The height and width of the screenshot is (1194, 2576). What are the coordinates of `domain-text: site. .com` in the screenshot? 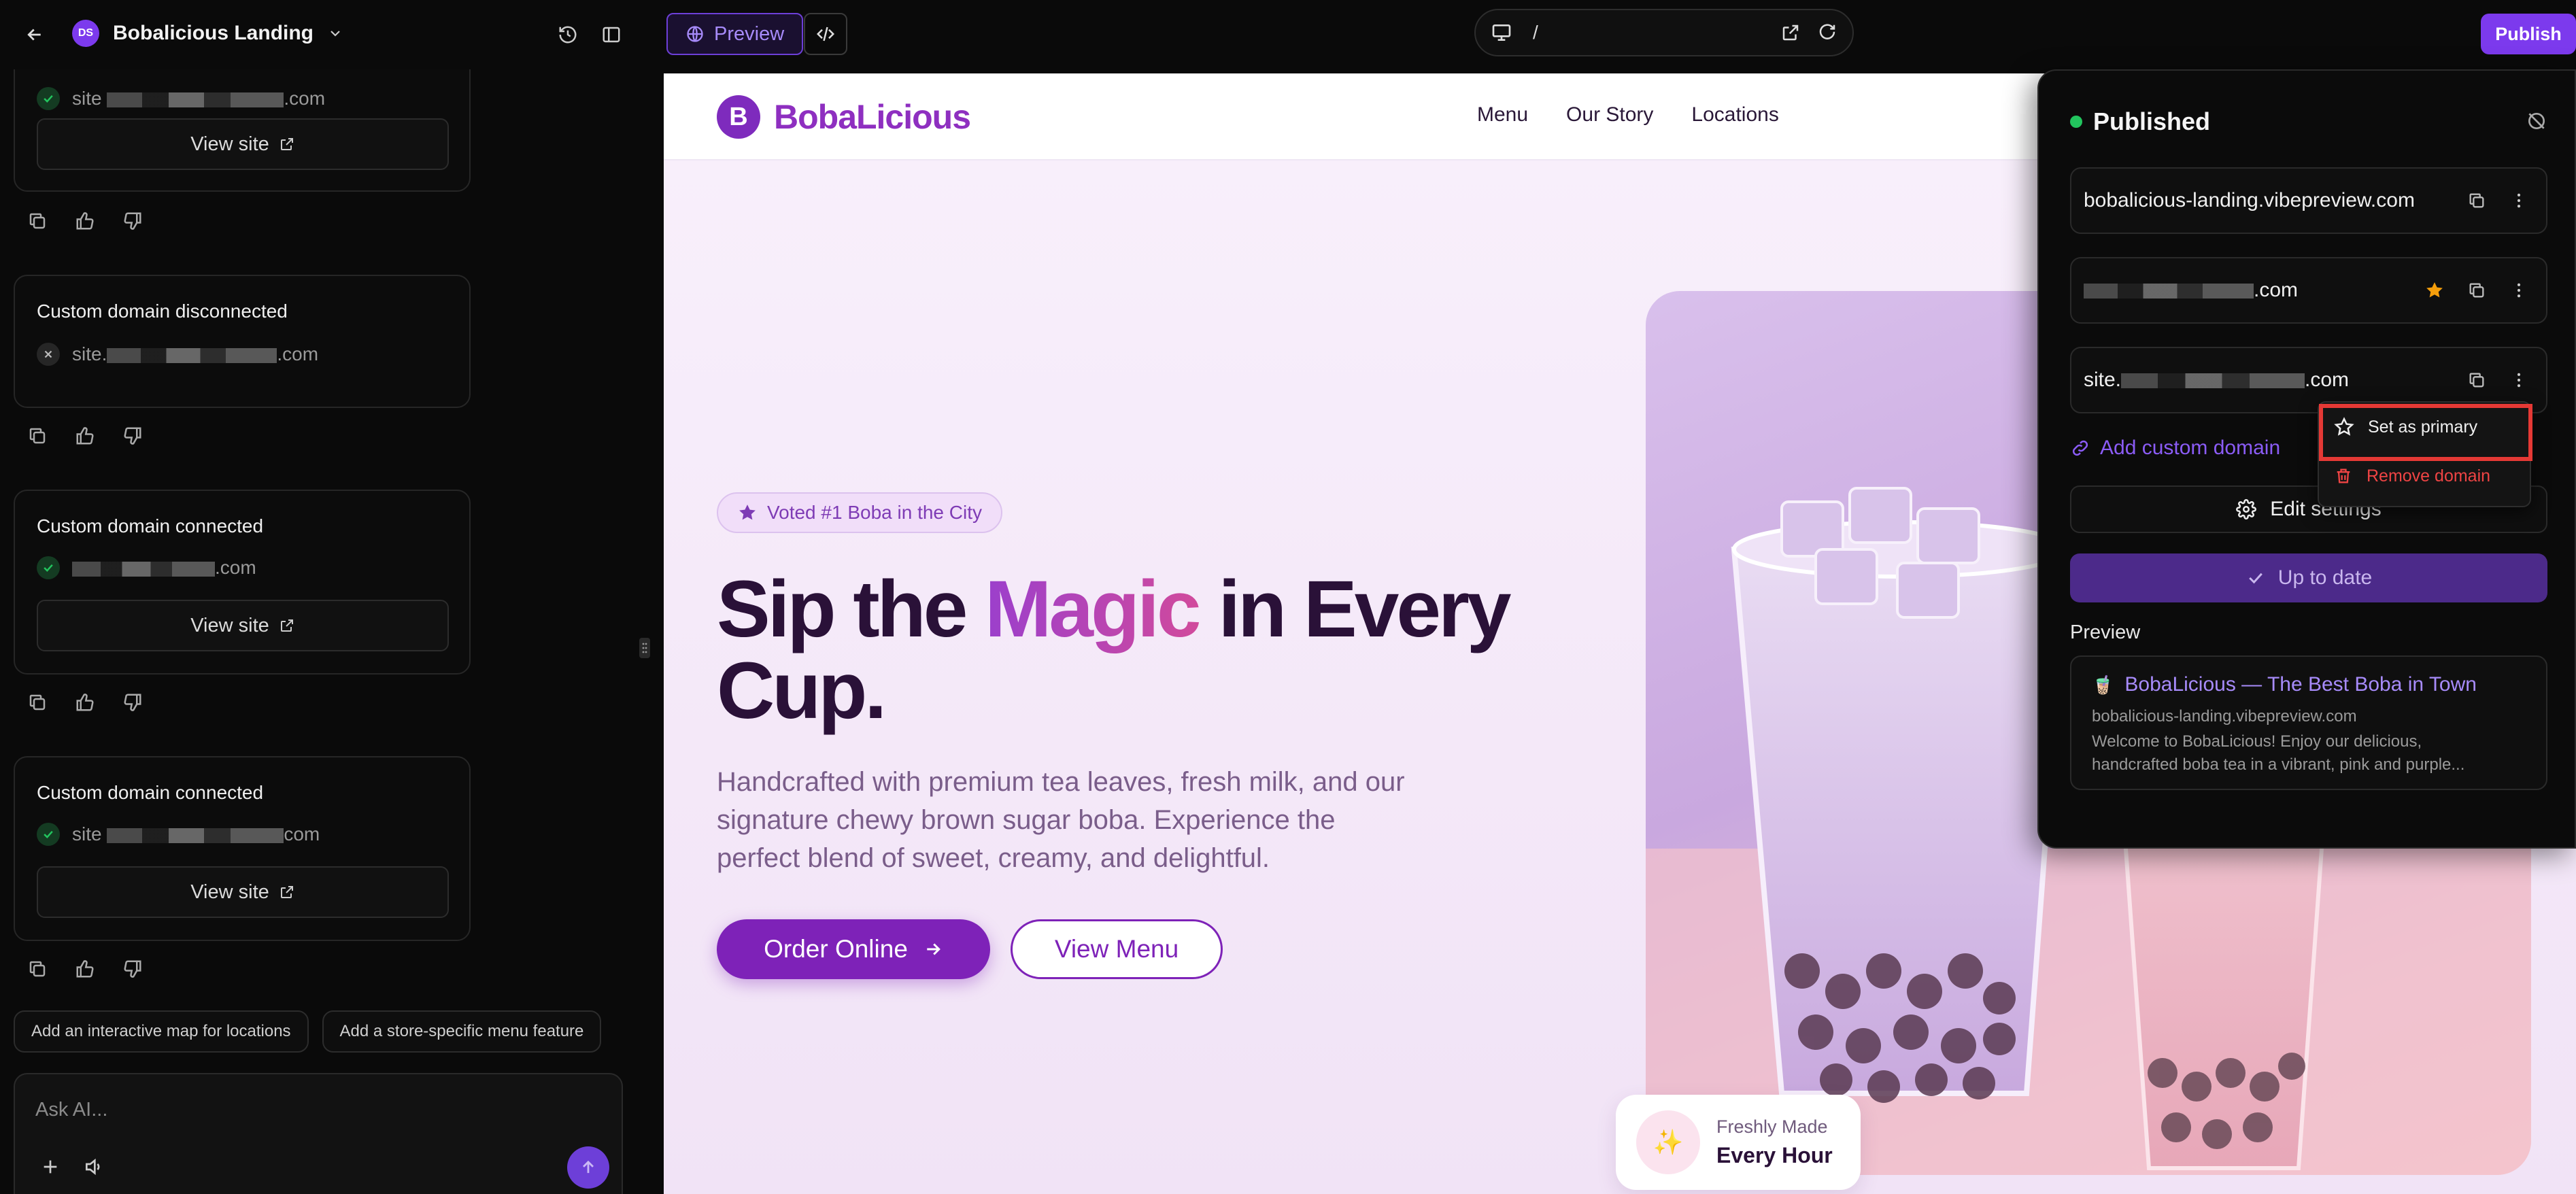 It's located at (2216, 381).